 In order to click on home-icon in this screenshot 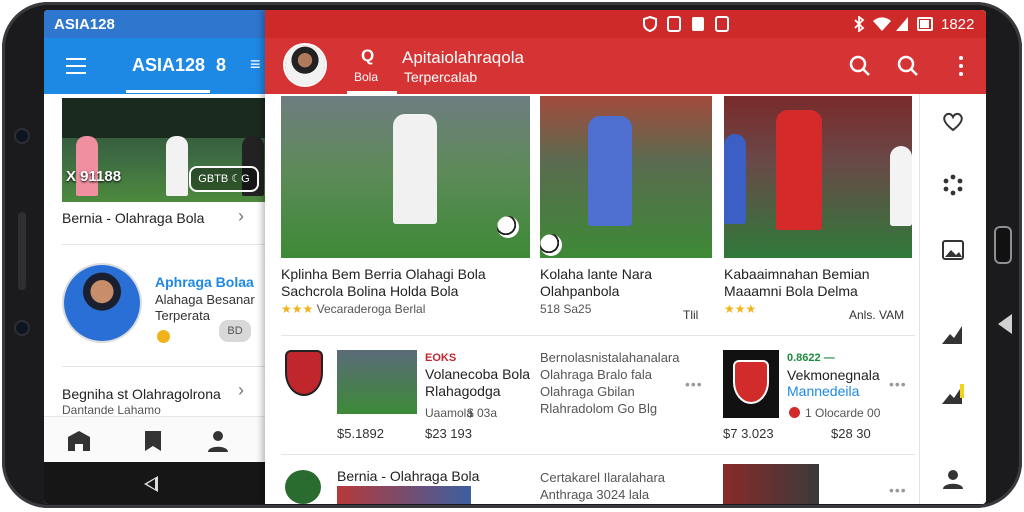, I will do `click(79, 441)`.